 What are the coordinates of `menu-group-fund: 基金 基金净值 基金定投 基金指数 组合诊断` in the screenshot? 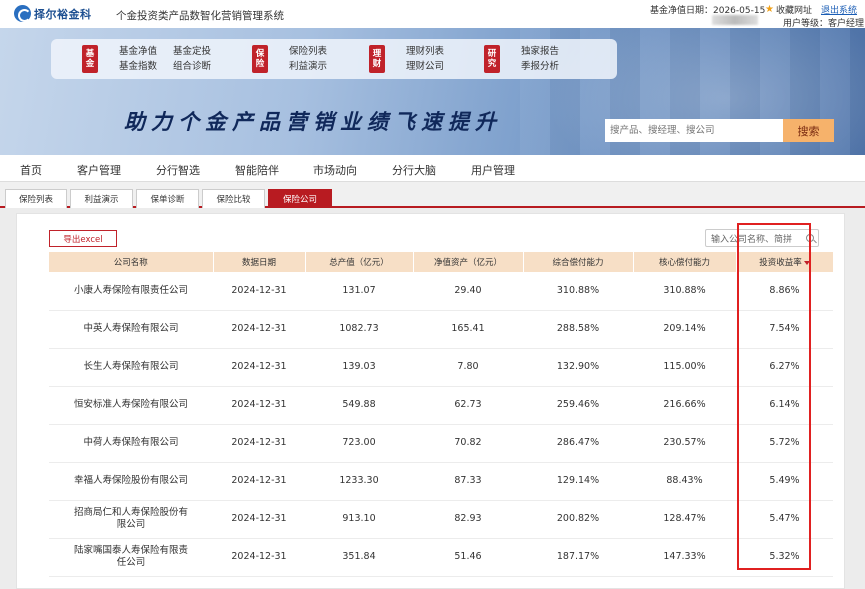 It's located at (146, 59).